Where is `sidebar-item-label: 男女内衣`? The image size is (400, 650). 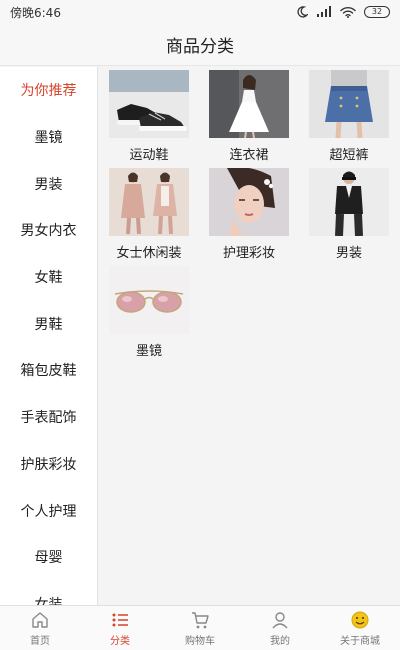 sidebar-item-label: 男女内衣 is located at coordinates (48, 231).